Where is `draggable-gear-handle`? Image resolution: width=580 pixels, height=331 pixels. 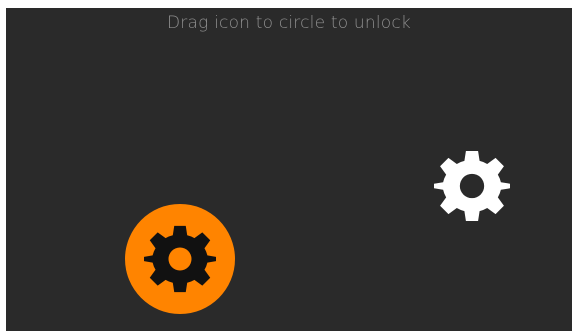
draggable-gear-handle is located at coordinates (472, 186).